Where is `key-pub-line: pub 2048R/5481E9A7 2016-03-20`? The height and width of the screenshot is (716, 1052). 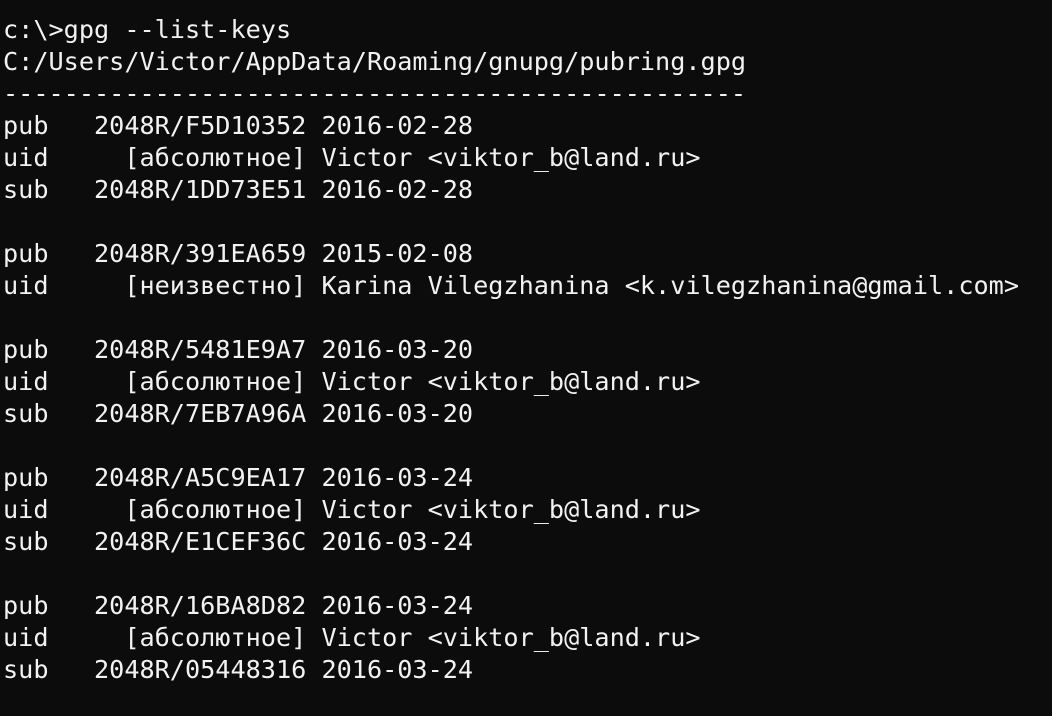 key-pub-line: pub 2048R/5481E9A7 2016-03-20 is located at coordinates (238, 349).